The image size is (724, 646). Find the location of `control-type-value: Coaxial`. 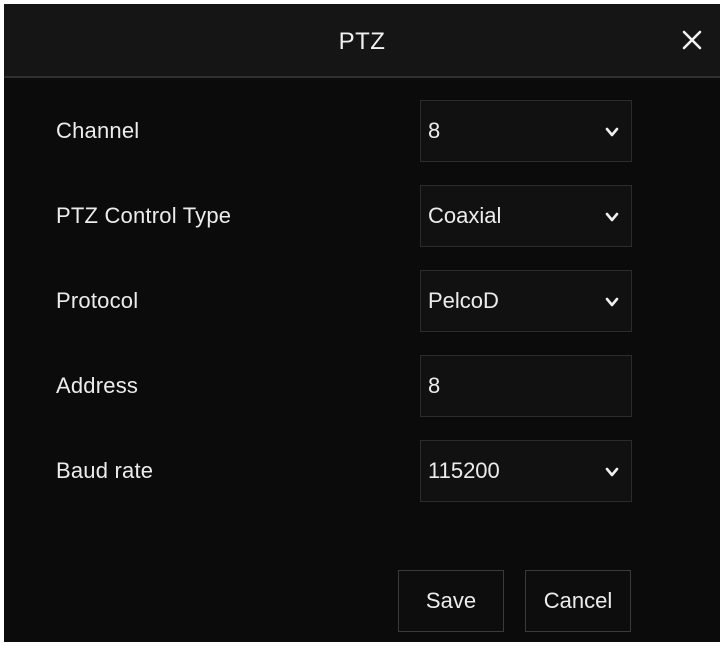

control-type-value: Coaxial is located at coordinates (465, 215).